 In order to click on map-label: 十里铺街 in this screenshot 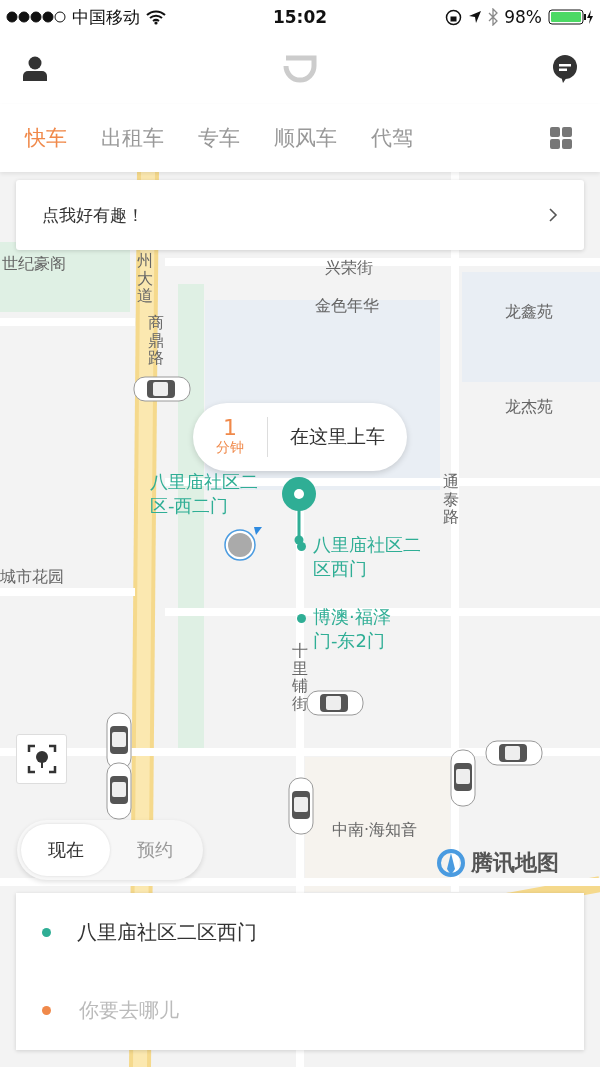, I will do `click(300, 677)`.